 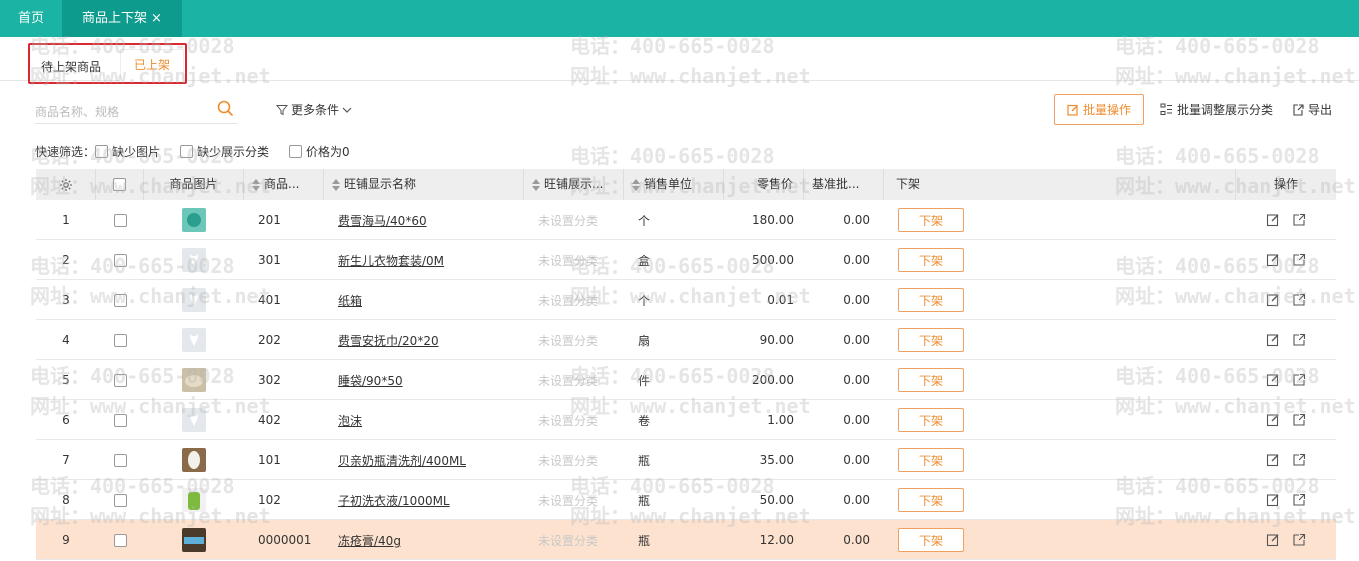 I want to click on search-input: 商品名称、规格, so click(x=136, y=110).